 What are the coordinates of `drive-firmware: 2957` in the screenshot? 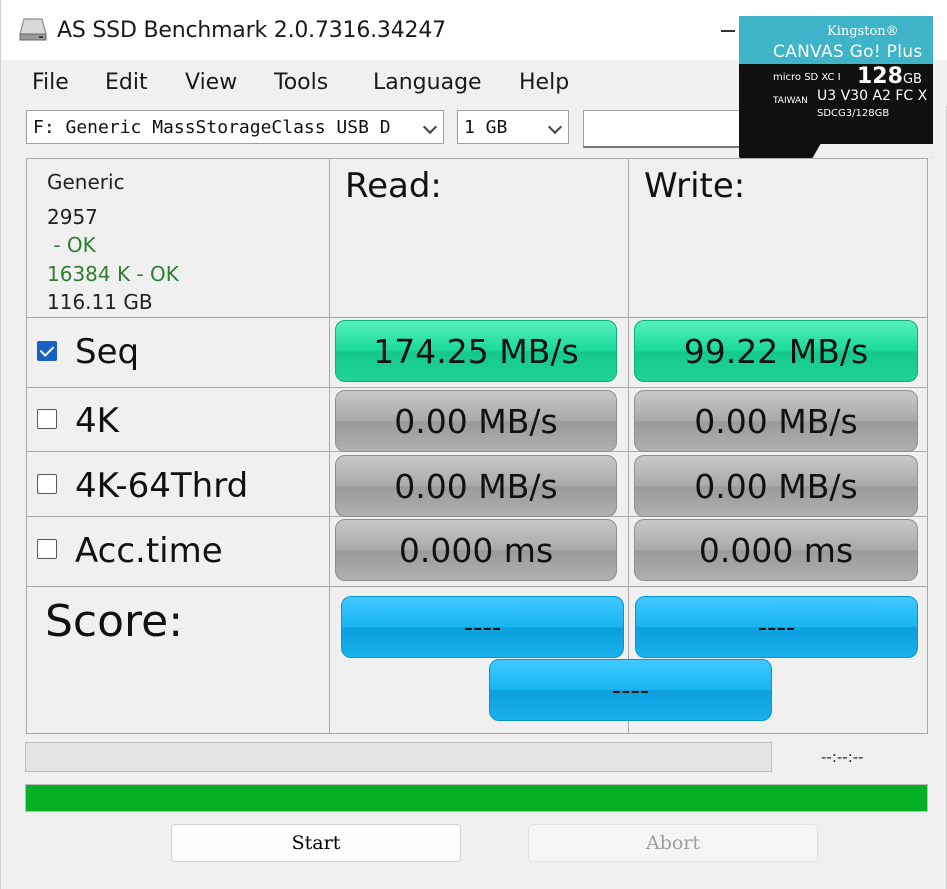 It's located at (72, 217).